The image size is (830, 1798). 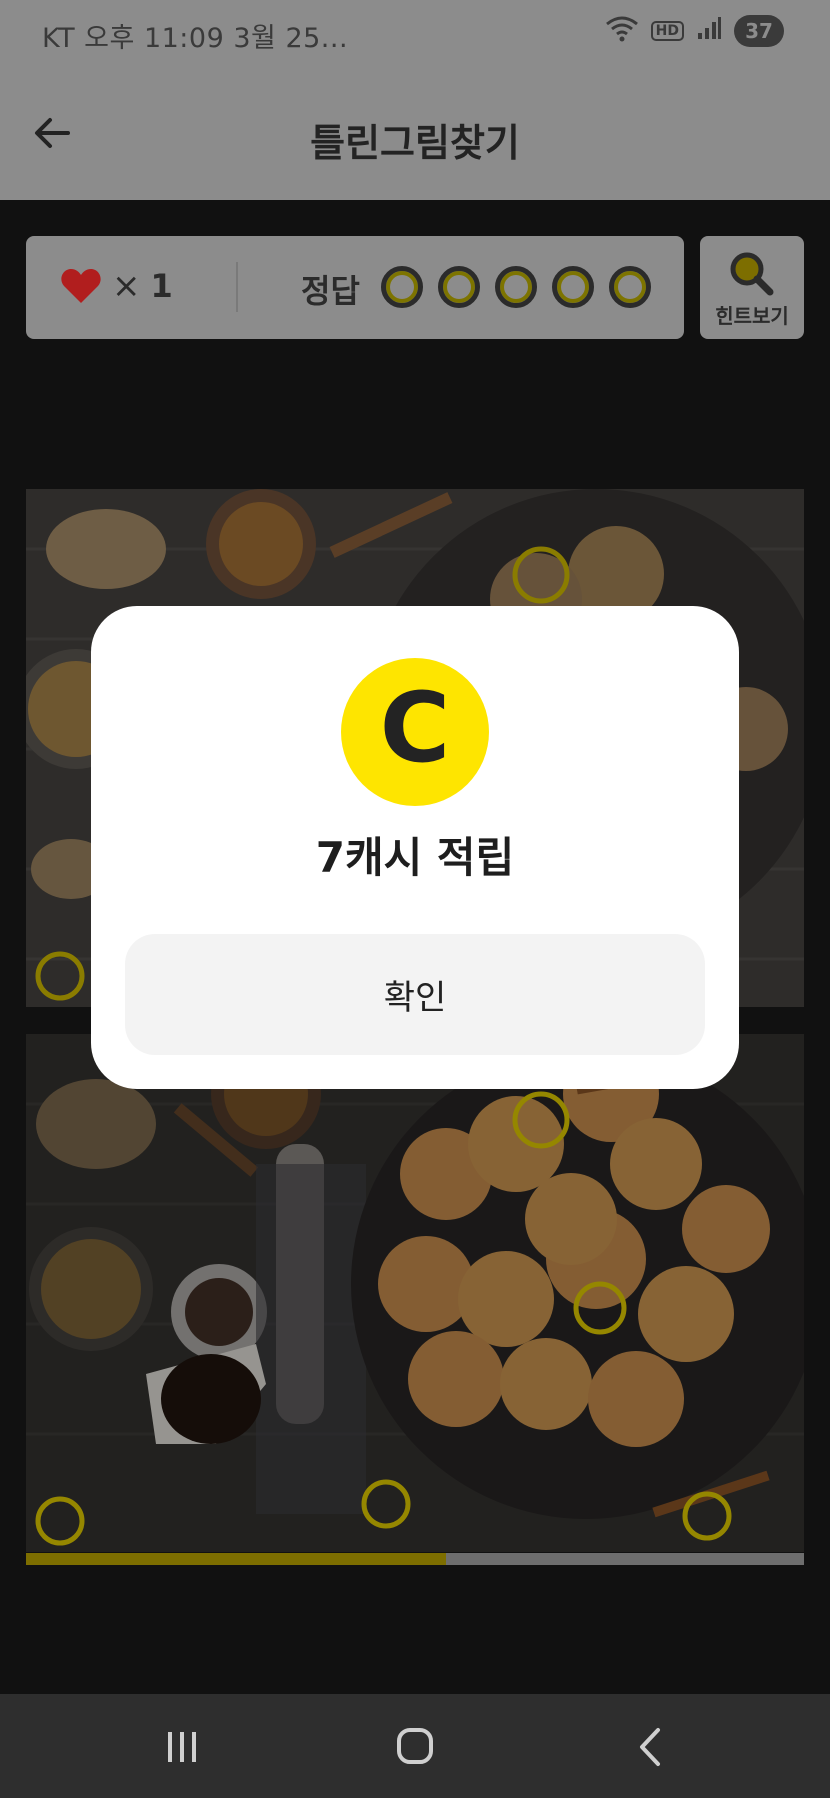 I want to click on answer-label: 정답, so click(x=330, y=291).